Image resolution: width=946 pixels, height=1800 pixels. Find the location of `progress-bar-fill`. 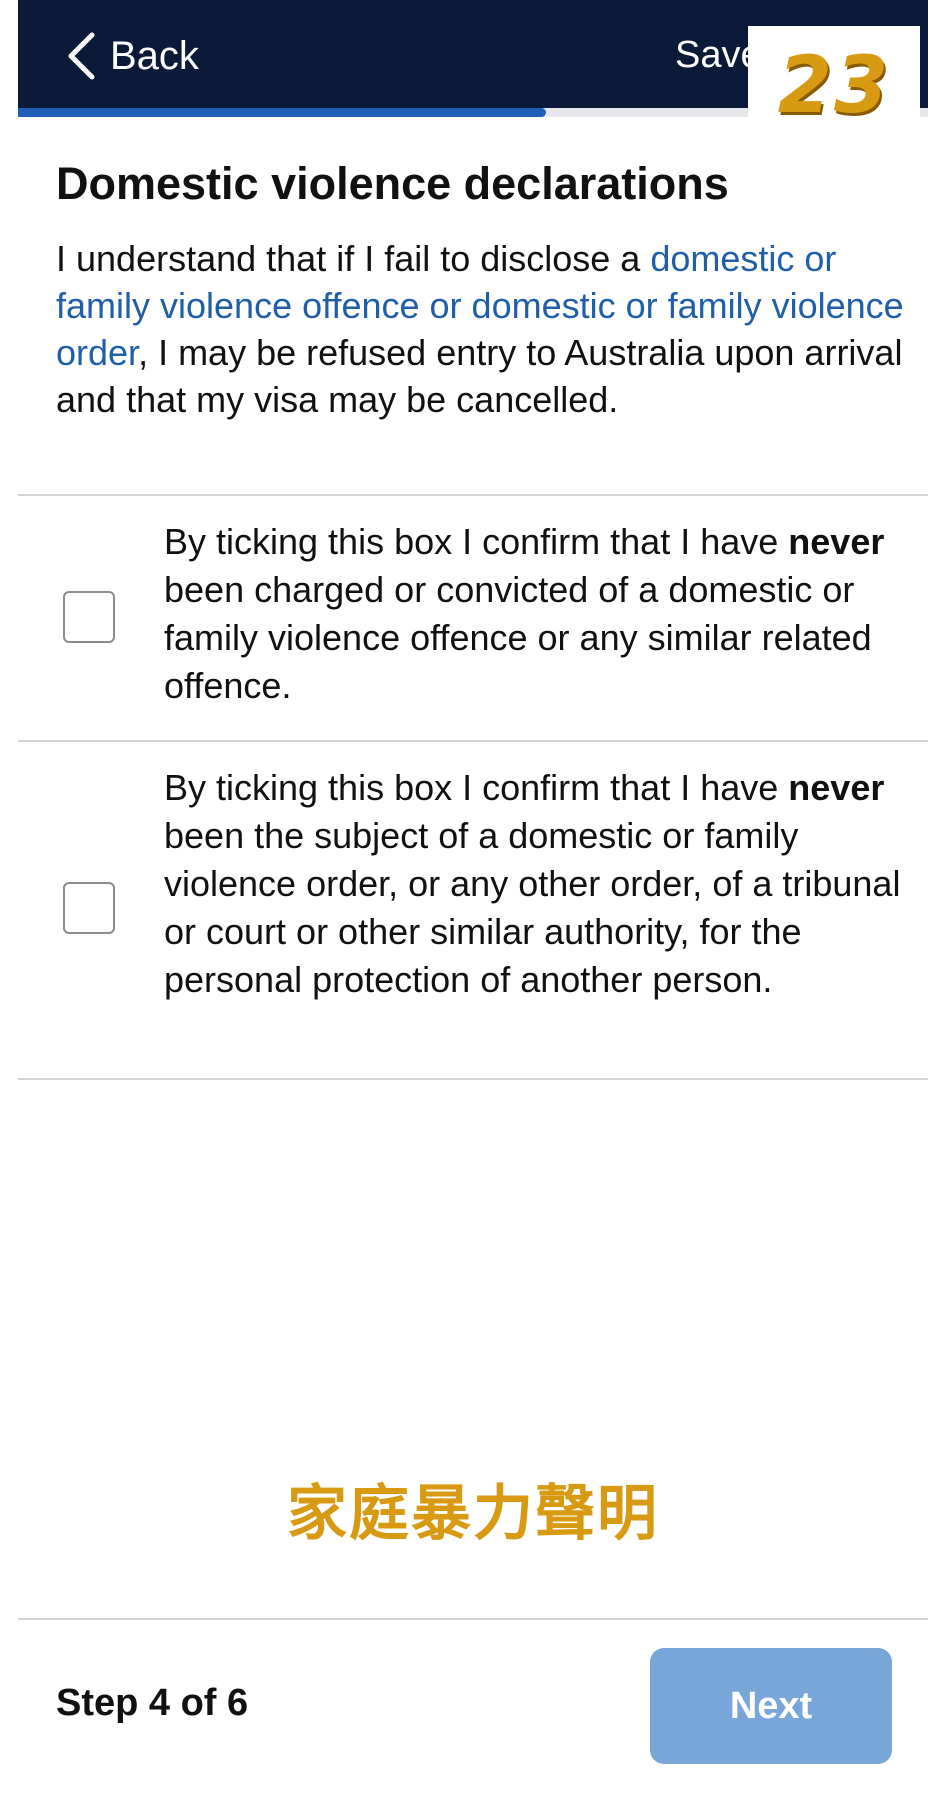

progress-bar-fill is located at coordinates (282, 112).